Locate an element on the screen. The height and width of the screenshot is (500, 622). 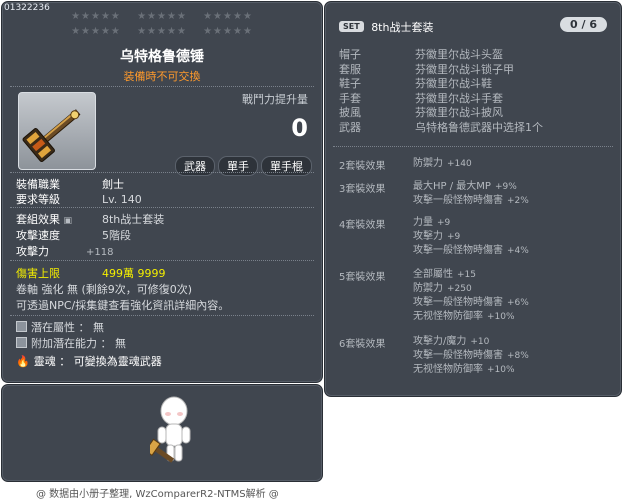
item-name: 乌特格鲁德锤 is located at coordinates (162, 57).